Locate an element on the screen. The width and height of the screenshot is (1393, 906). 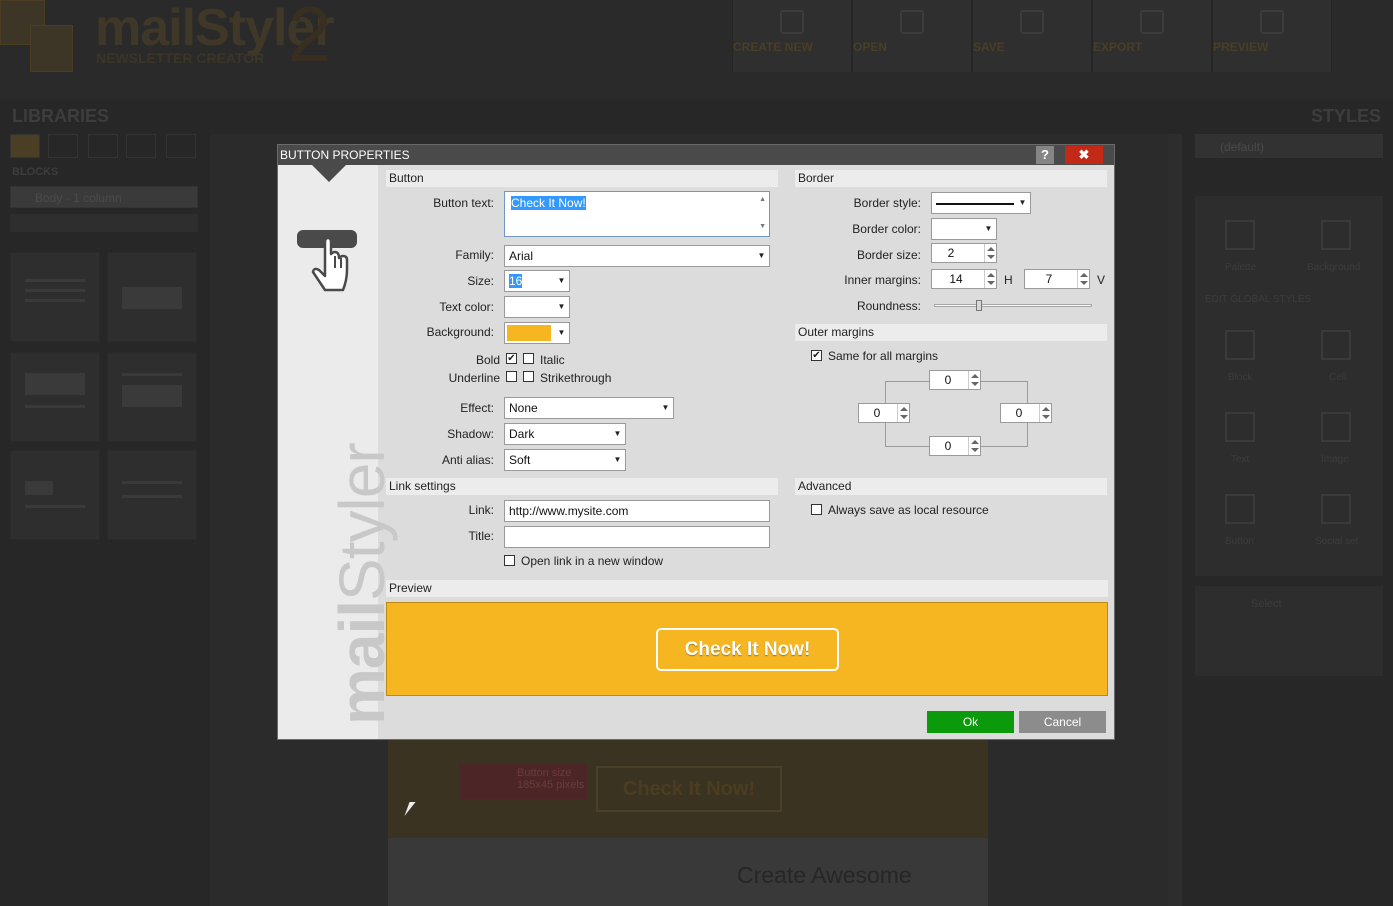
palette-label: Palette is located at coordinates (1241, 267).